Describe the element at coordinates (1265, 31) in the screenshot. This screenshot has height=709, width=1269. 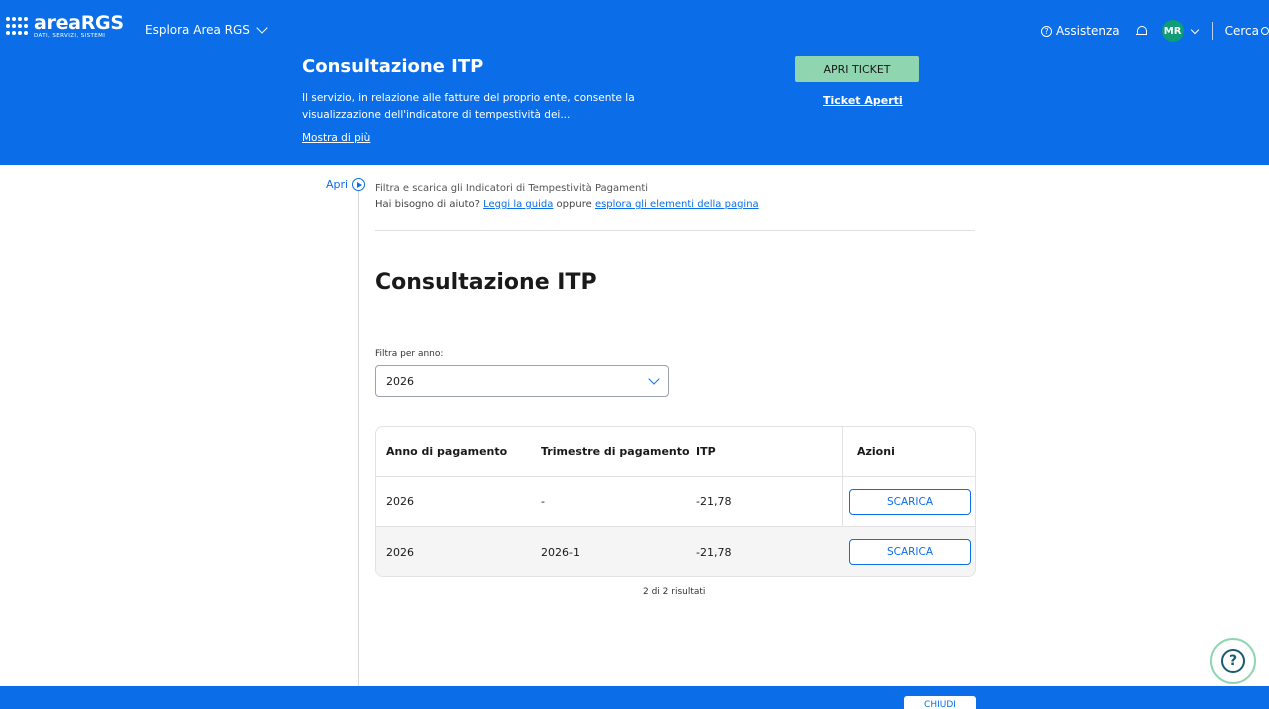
I see `search-icon` at that location.